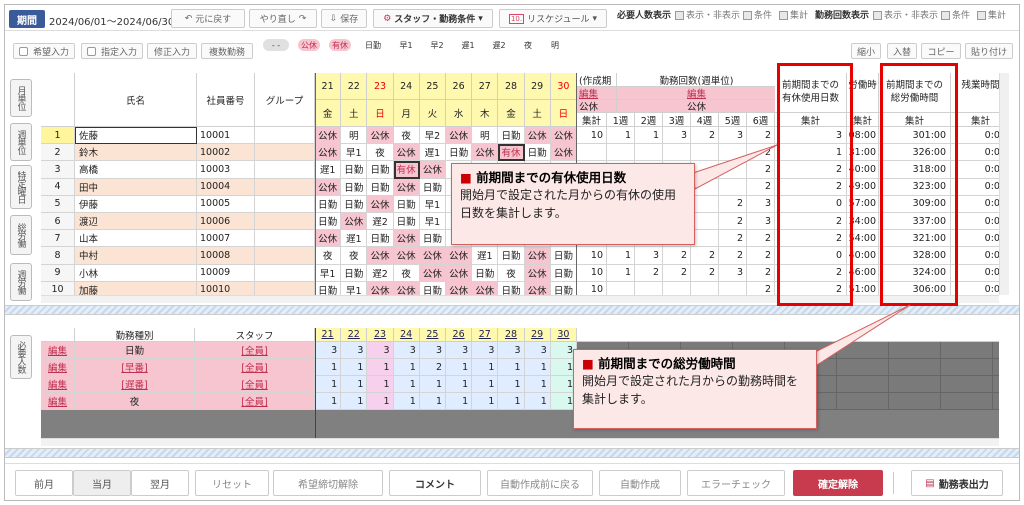 This screenshot has width=1024, height=505. I want to click on error-check-button: エラーチェック, so click(736, 483).